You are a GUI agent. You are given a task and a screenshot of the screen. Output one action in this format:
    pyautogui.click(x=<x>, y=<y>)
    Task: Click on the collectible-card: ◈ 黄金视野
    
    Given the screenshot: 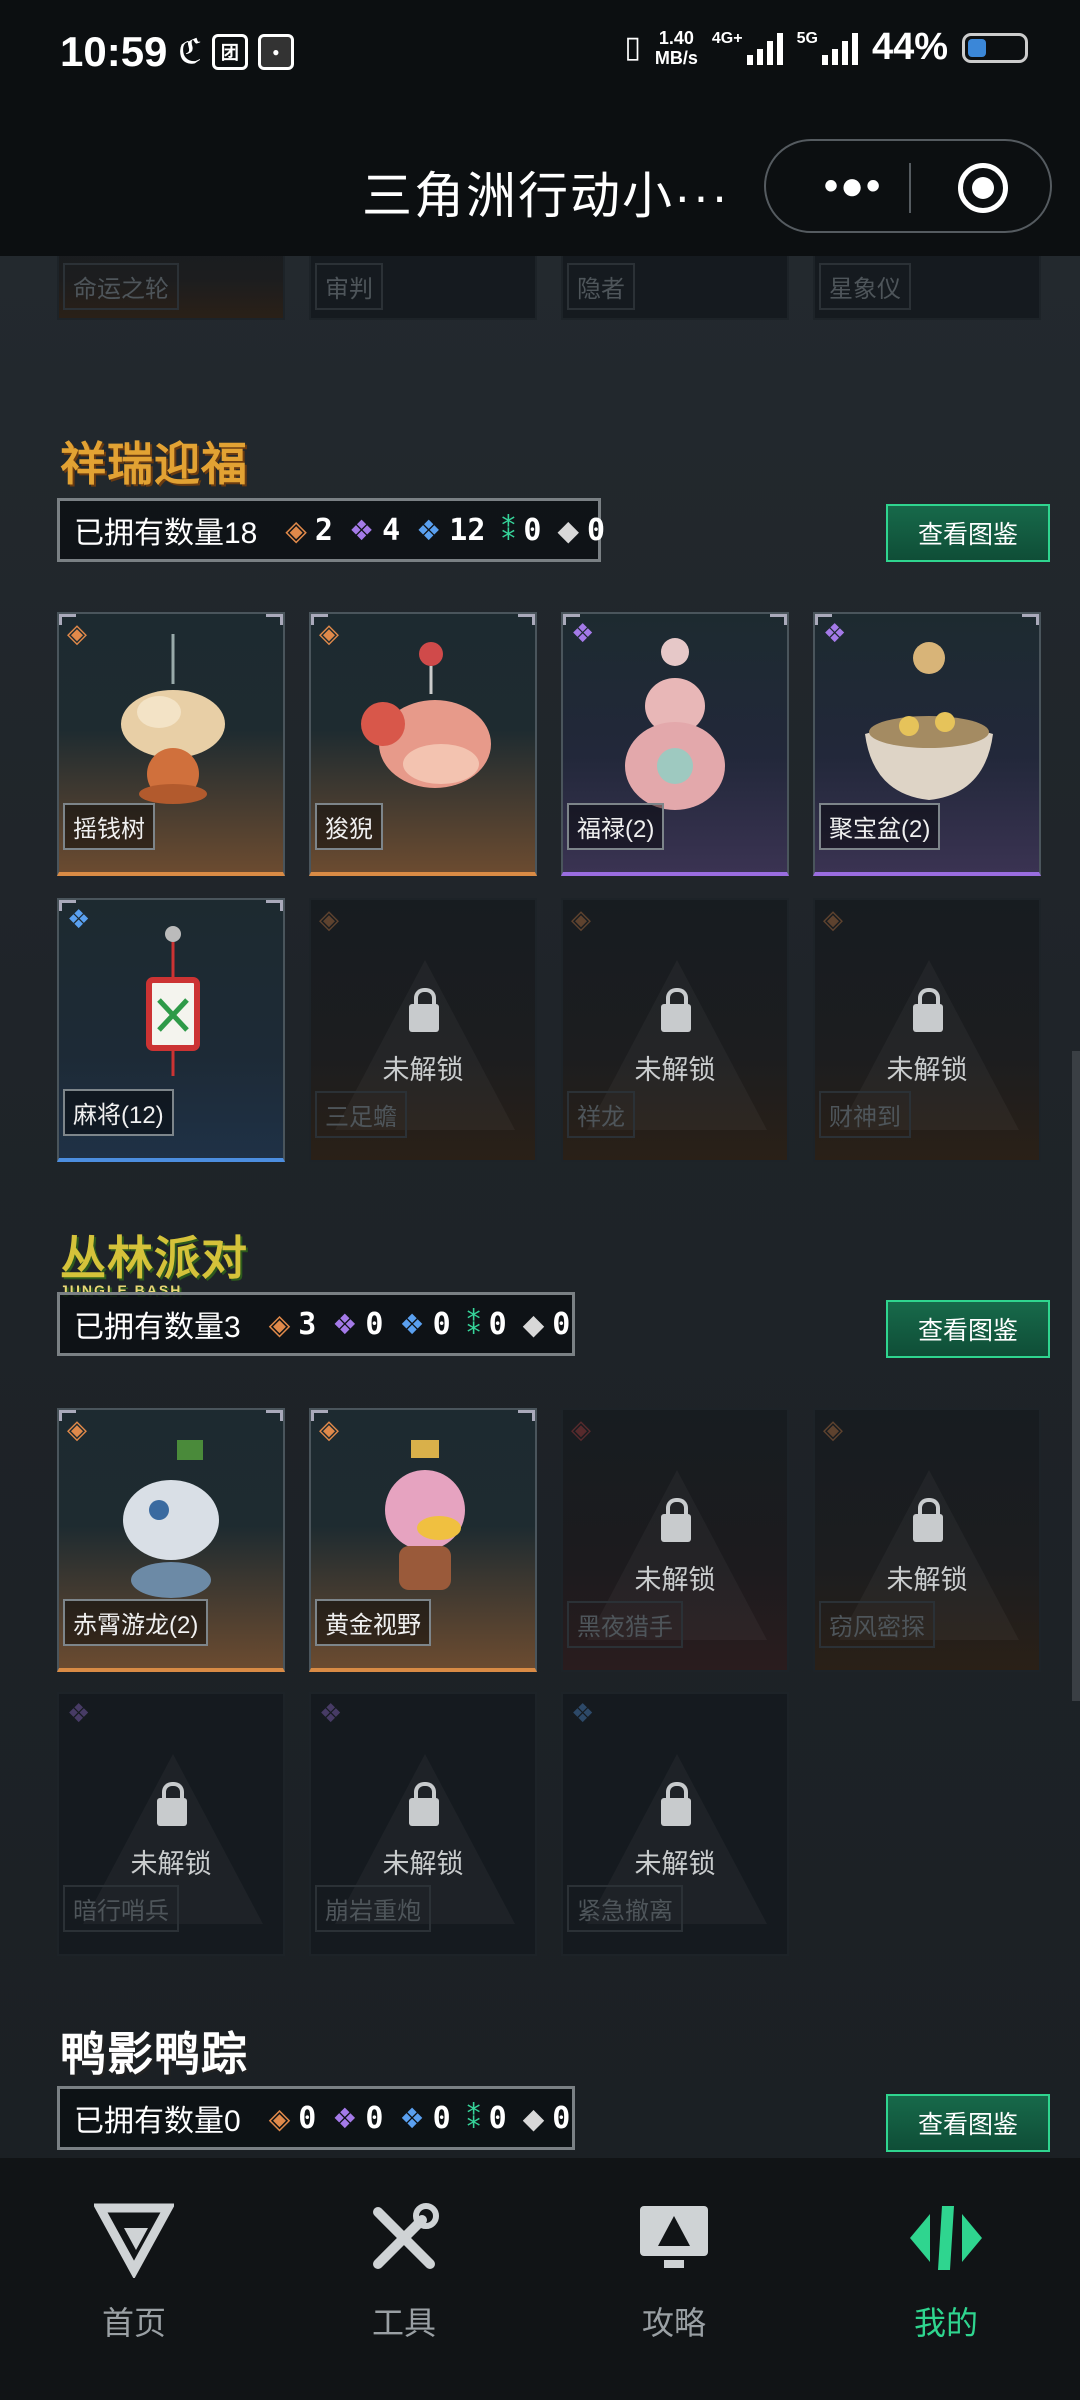 What is the action you would take?
    pyautogui.click(x=423, y=1540)
    